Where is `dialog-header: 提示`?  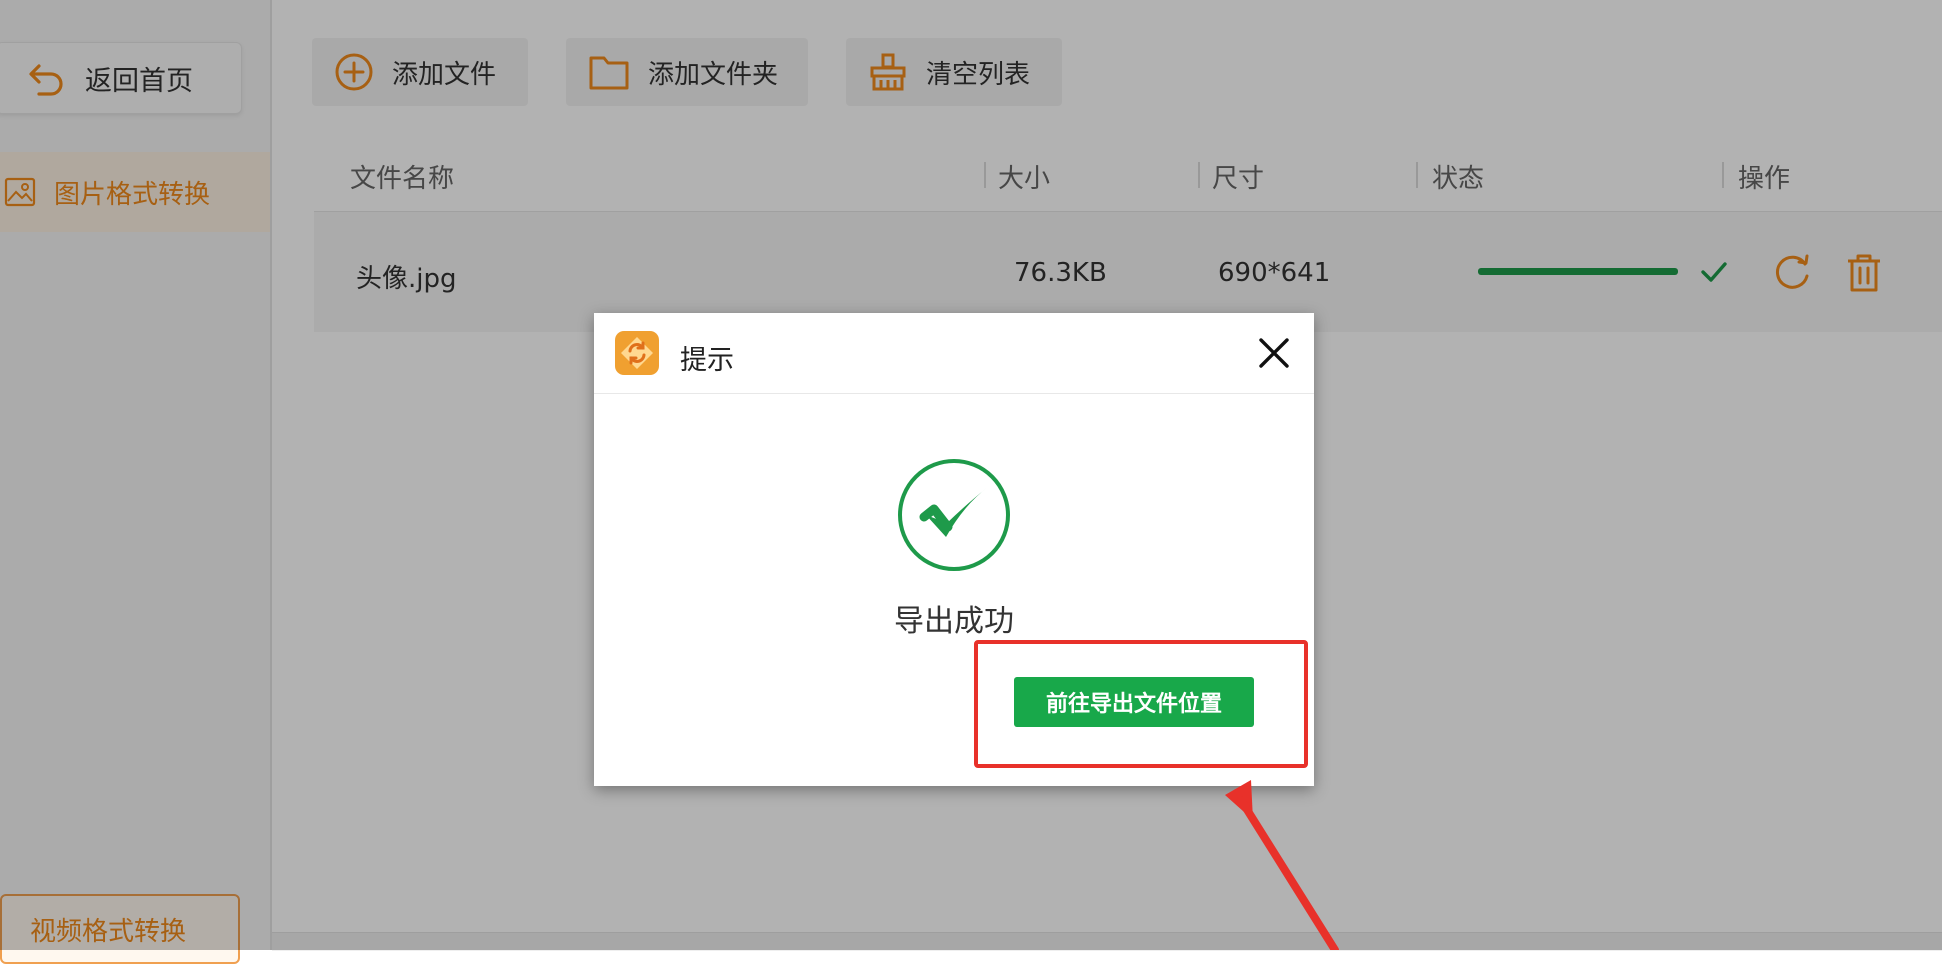 dialog-header: 提示 is located at coordinates (954, 353).